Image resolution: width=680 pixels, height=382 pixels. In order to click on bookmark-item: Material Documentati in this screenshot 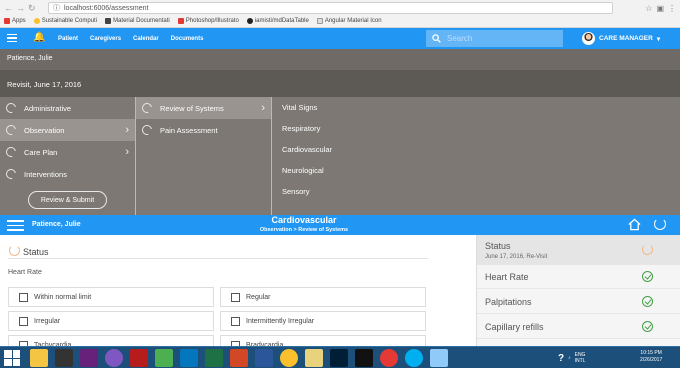, I will do `click(137, 21)`.